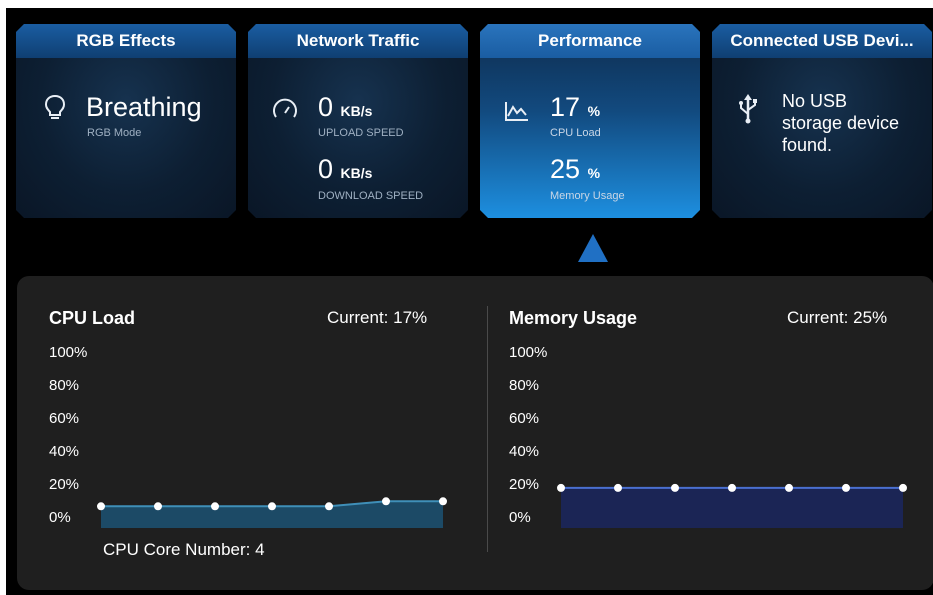  I want to click on memory-y-tick-label: 0%, so click(520, 517).